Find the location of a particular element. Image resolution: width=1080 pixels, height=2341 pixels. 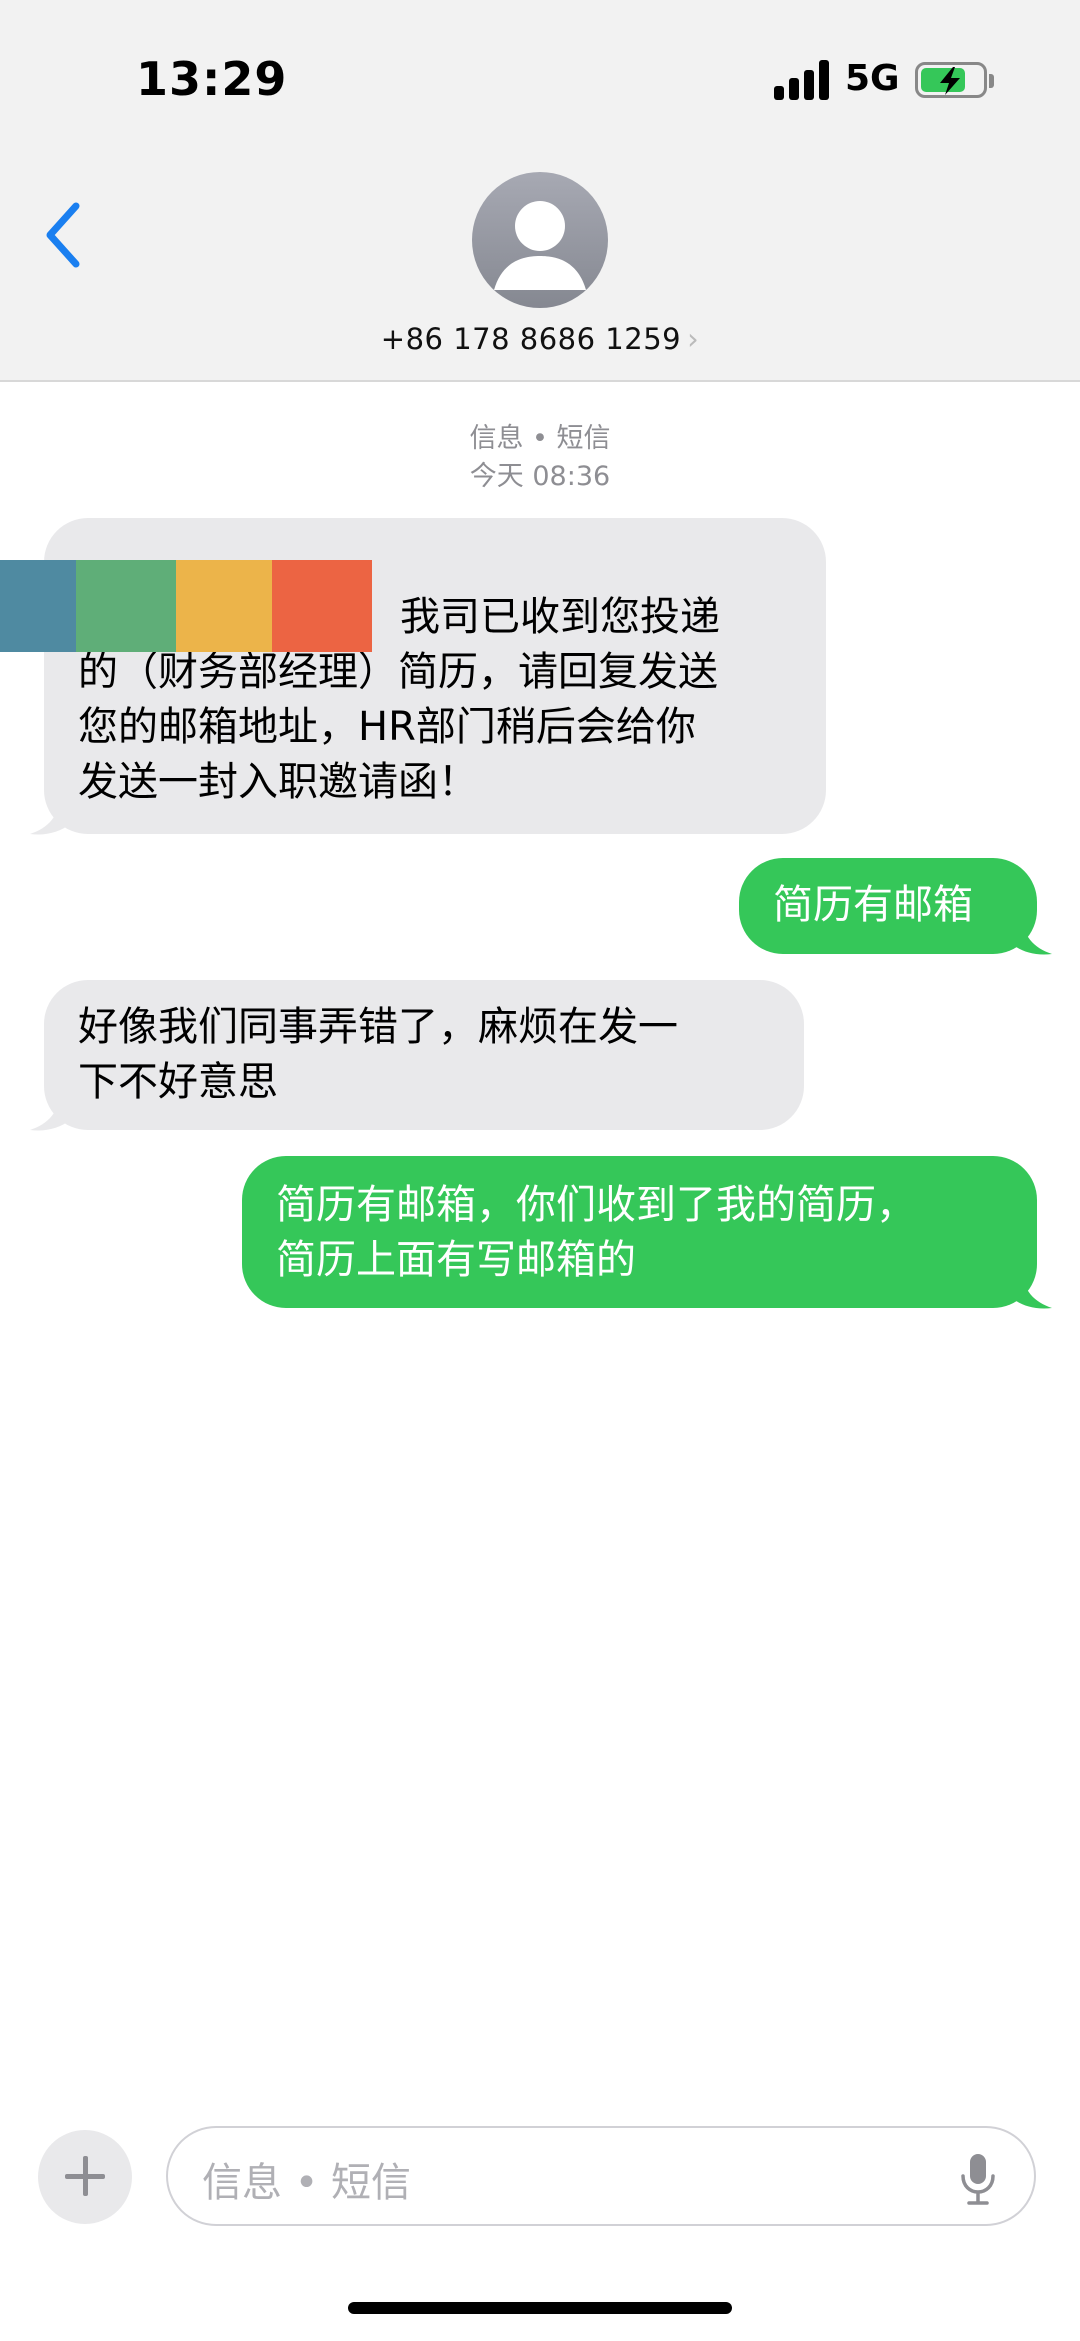

cellular-signal-icon is located at coordinates (803, 80).